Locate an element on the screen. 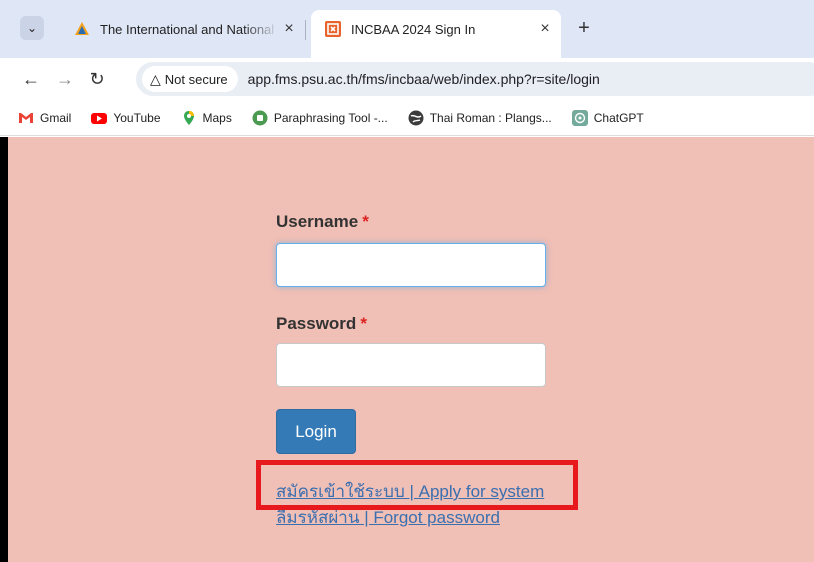  tab-search-button: ⌄ is located at coordinates (32, 28).